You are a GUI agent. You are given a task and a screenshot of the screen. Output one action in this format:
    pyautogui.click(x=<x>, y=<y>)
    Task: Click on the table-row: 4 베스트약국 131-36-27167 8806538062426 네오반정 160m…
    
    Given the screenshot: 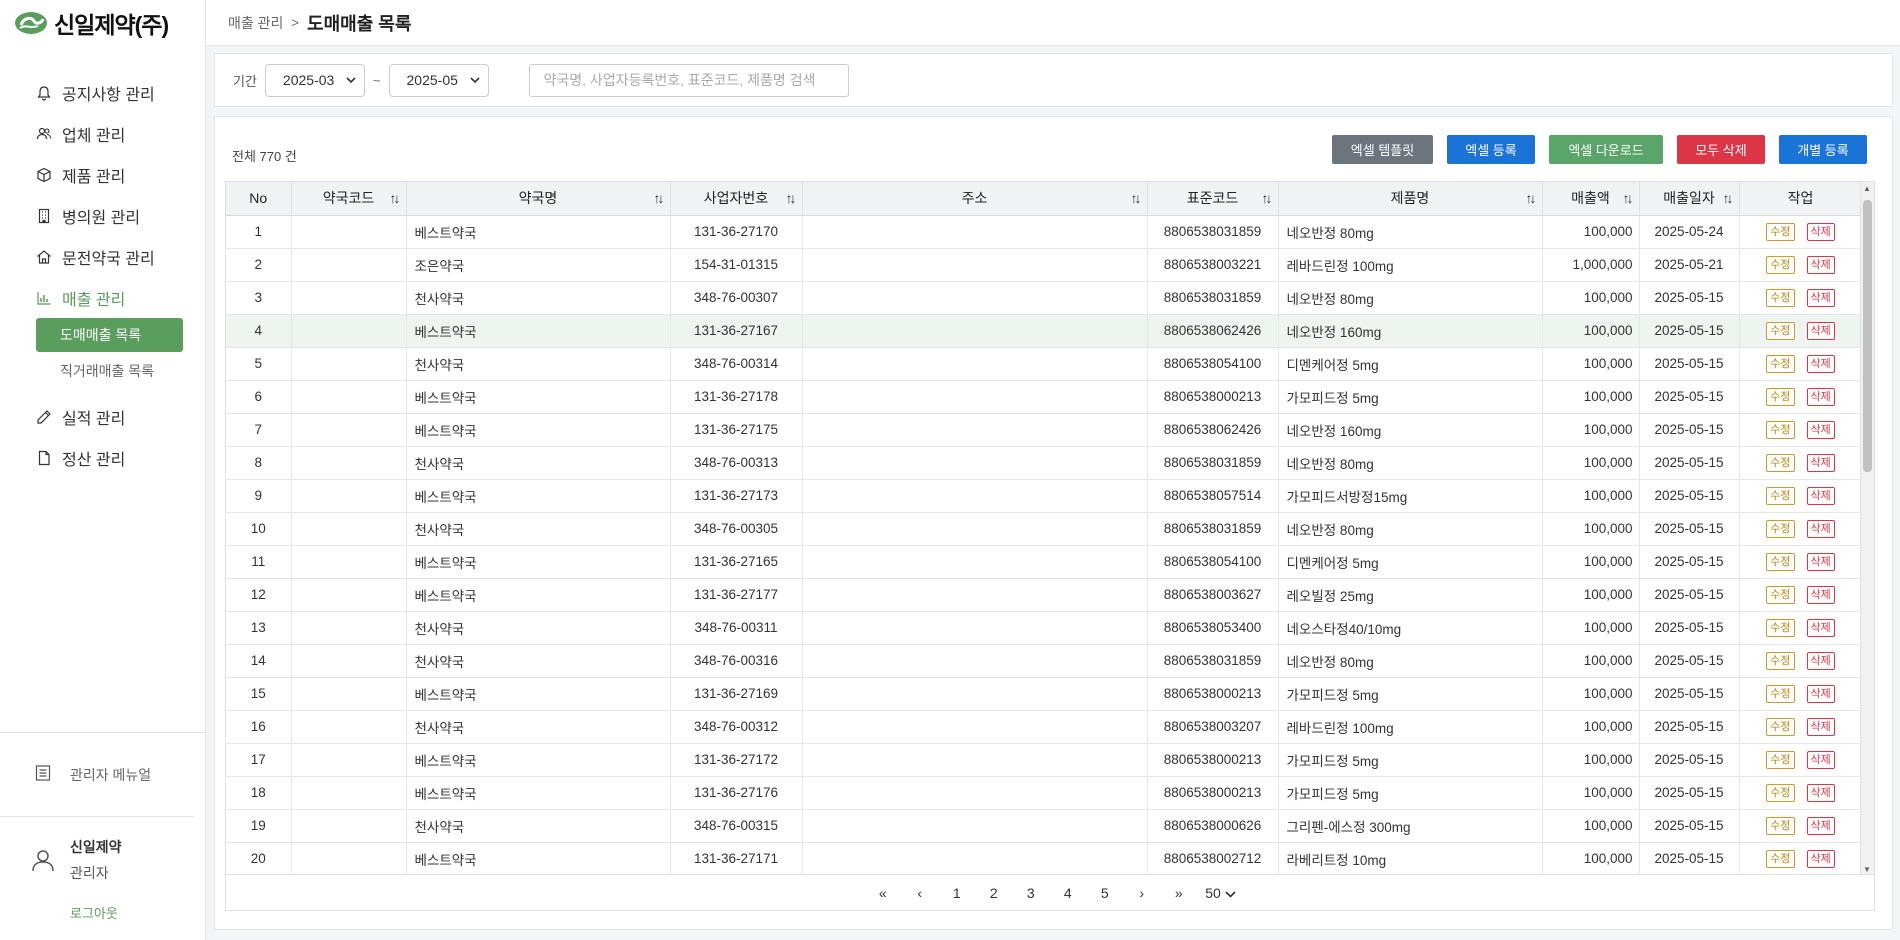 What is the action you would take?
    pyautogui.click(x=1050, y=331)
    